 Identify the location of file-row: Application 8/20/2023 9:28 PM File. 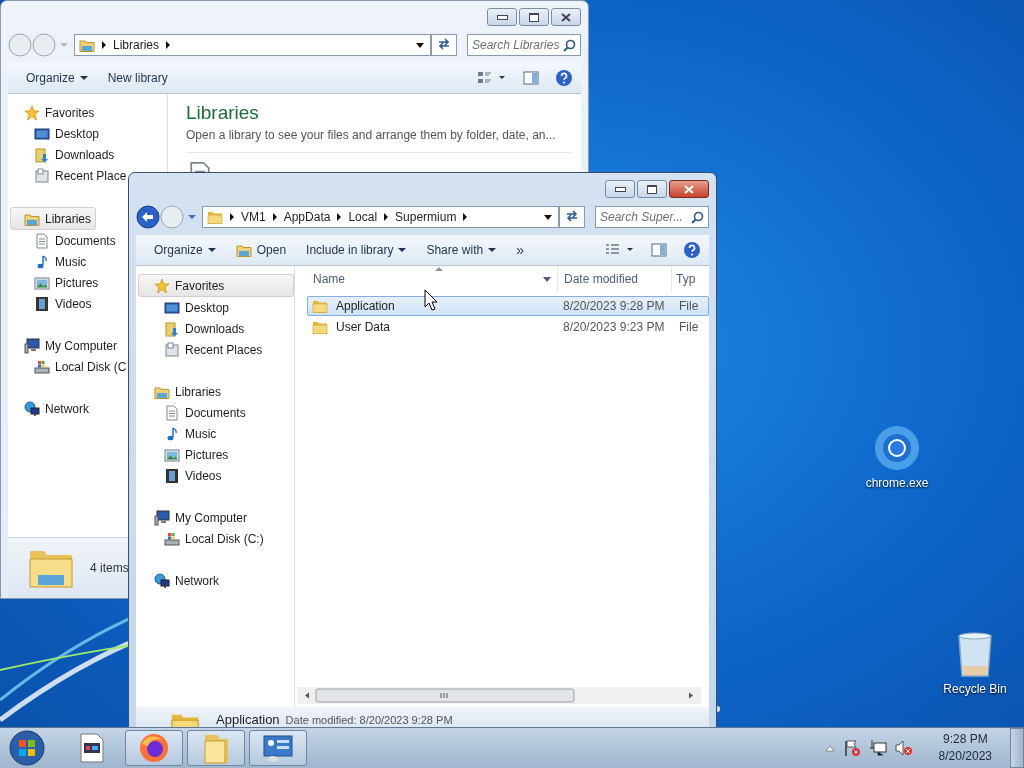
(508, 306).